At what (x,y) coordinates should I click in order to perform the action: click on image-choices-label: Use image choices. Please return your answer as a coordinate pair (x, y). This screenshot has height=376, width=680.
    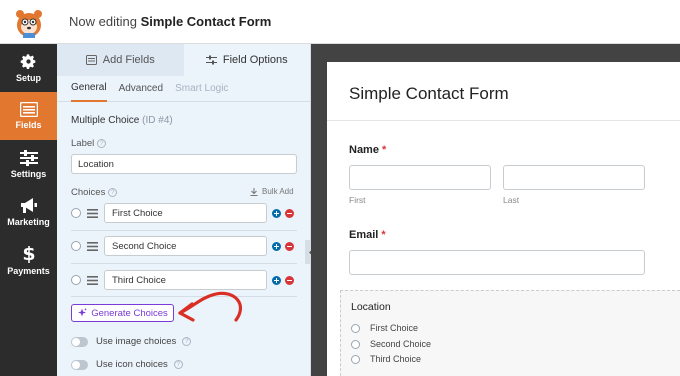
    Looking at the image, I should click on (136, 341).